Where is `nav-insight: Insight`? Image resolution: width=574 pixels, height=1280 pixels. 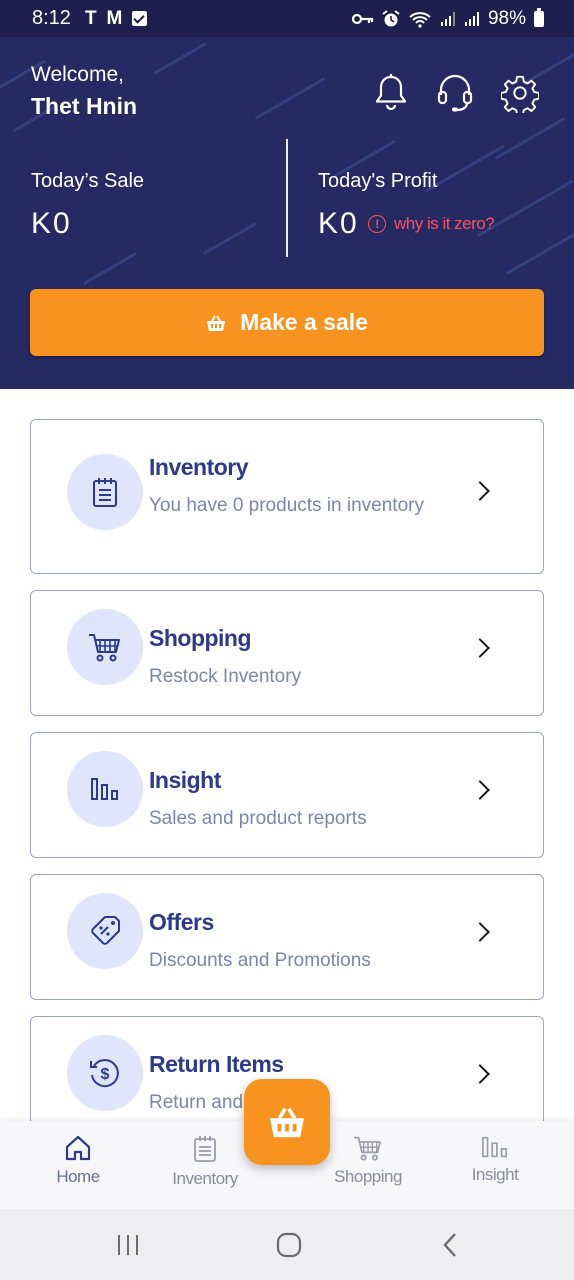 nav-insight: Insight is located at coordinates (495, 1160).